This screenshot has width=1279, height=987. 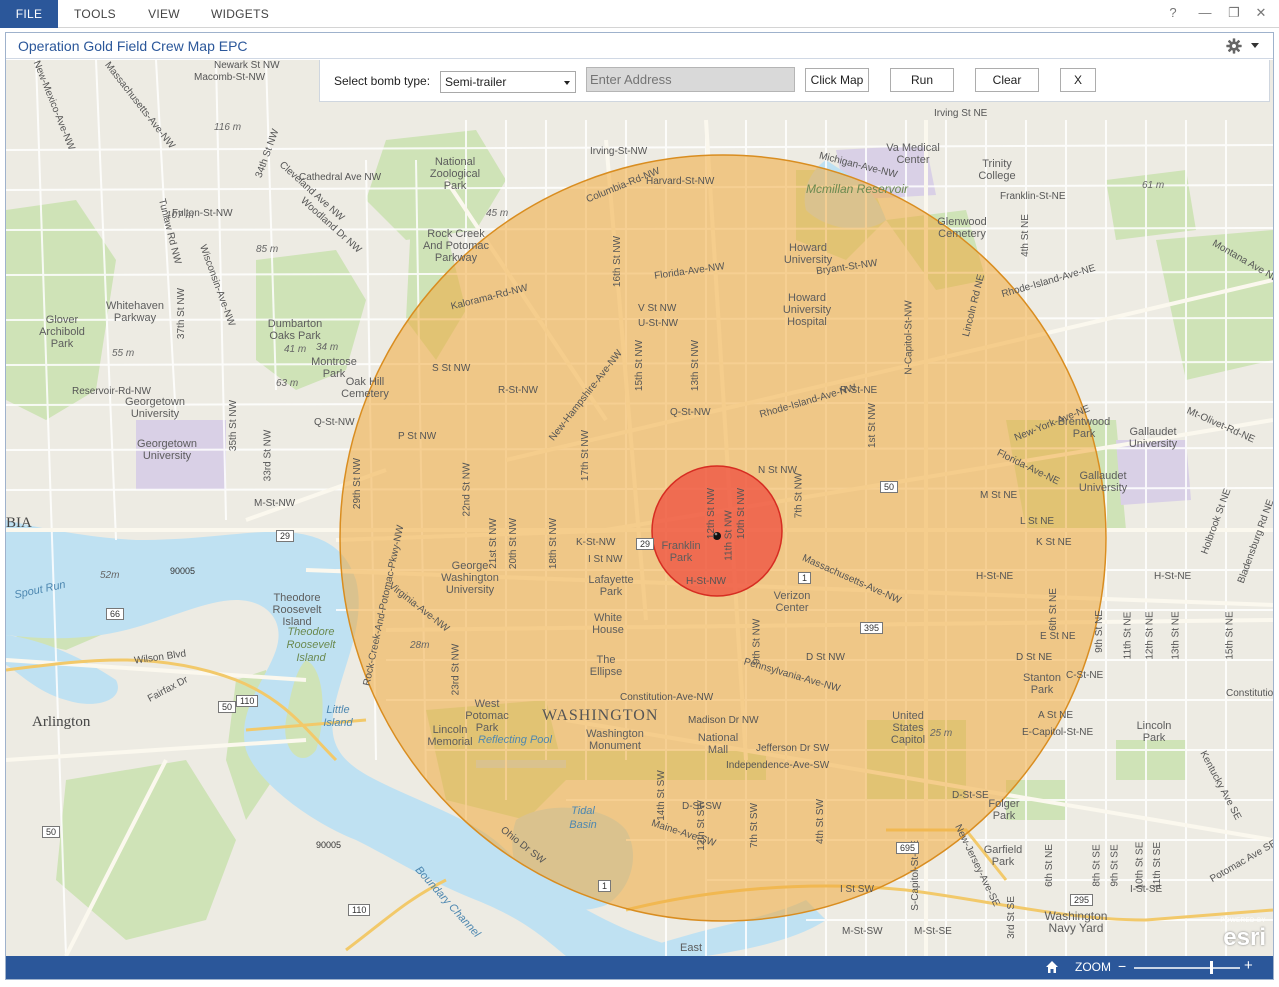 I want to click on place-label: Folger Park, so click(x=1004, y=810).